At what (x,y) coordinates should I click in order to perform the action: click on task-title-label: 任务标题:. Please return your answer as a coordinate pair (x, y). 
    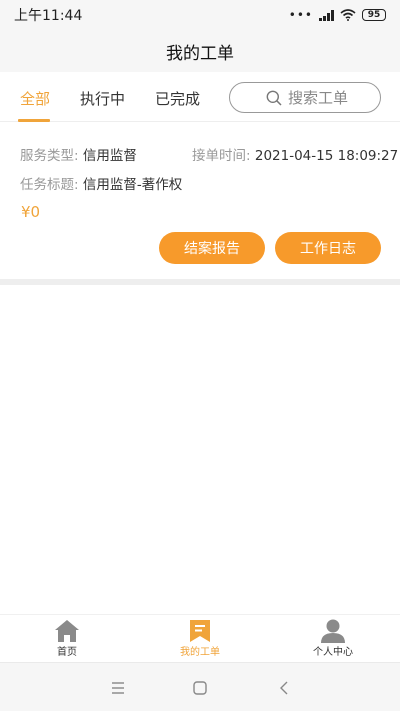
    Looking at the image, I should click on (49, 185).